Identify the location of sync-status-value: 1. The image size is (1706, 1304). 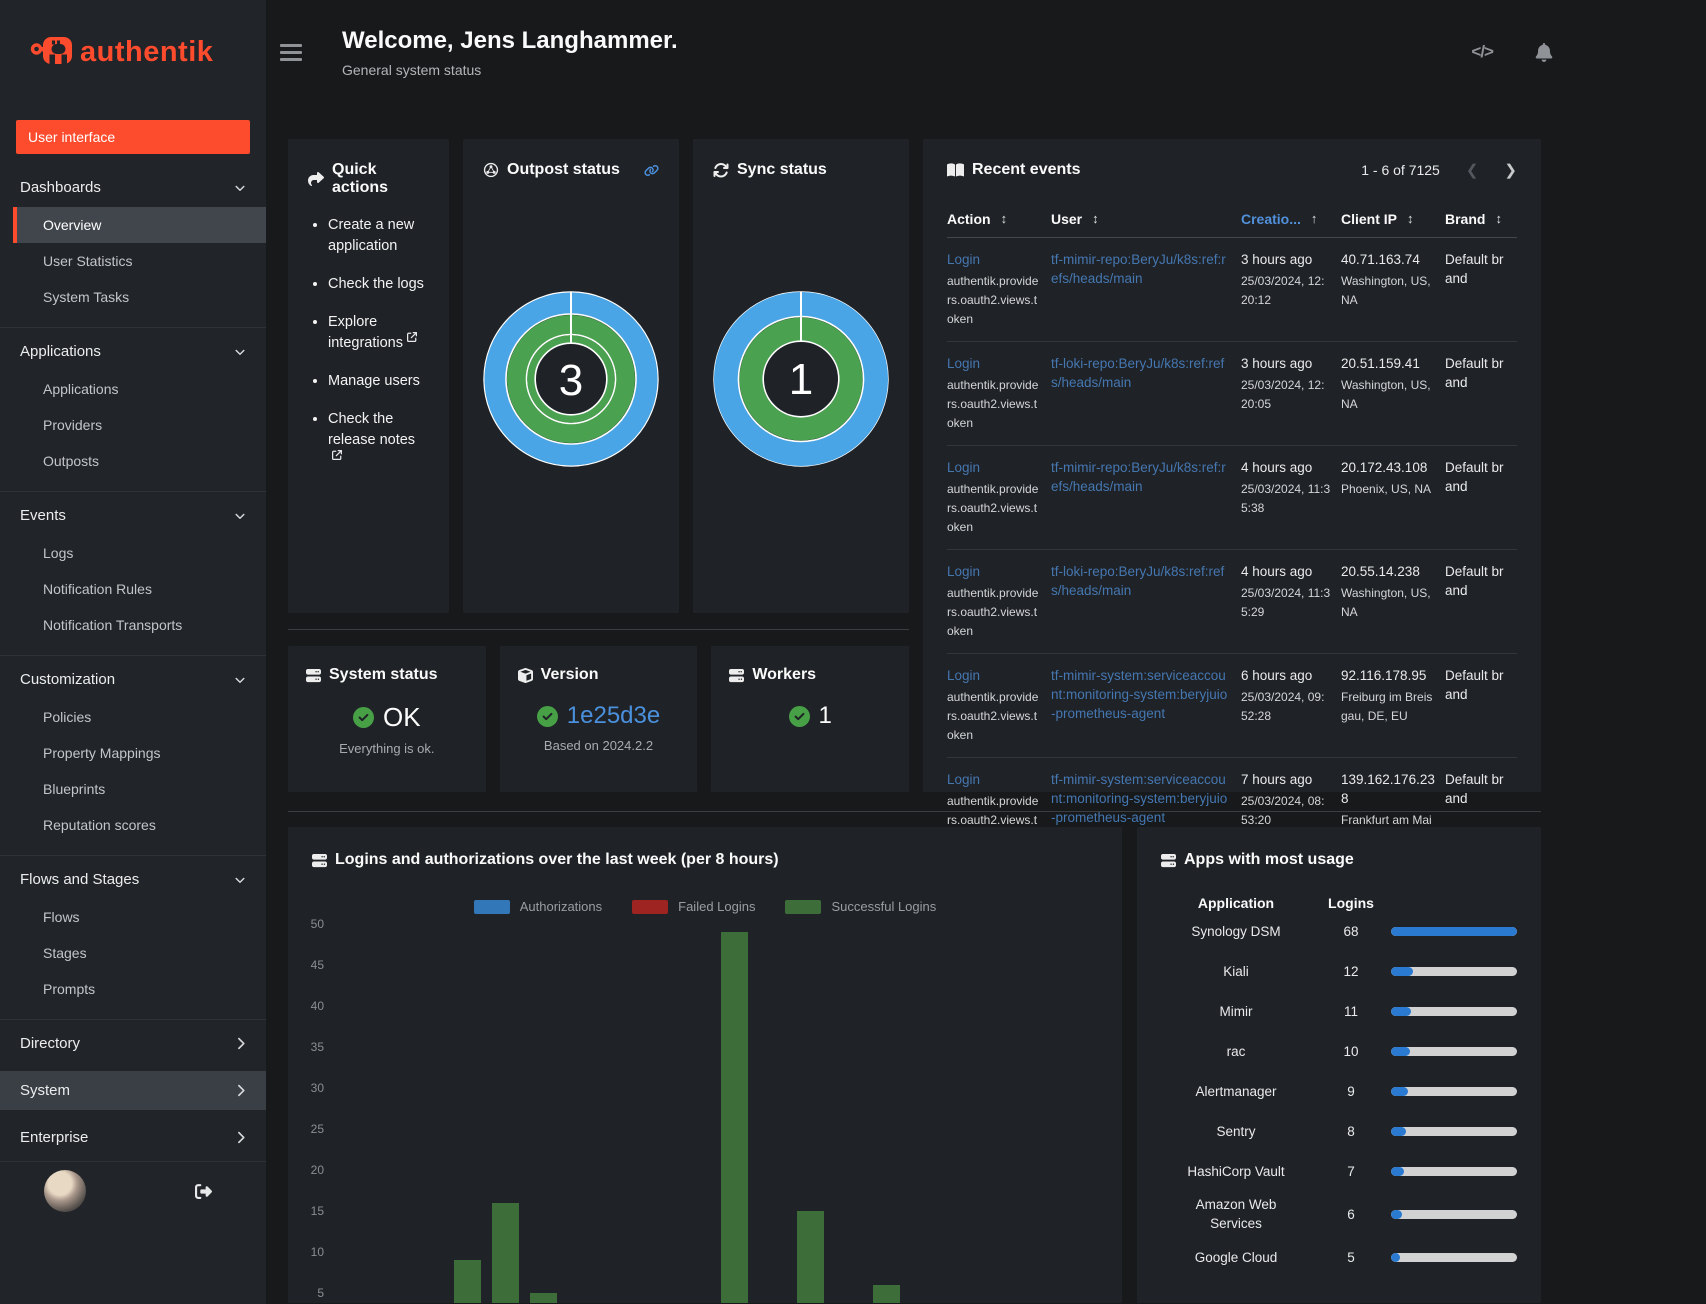
(801, 379).